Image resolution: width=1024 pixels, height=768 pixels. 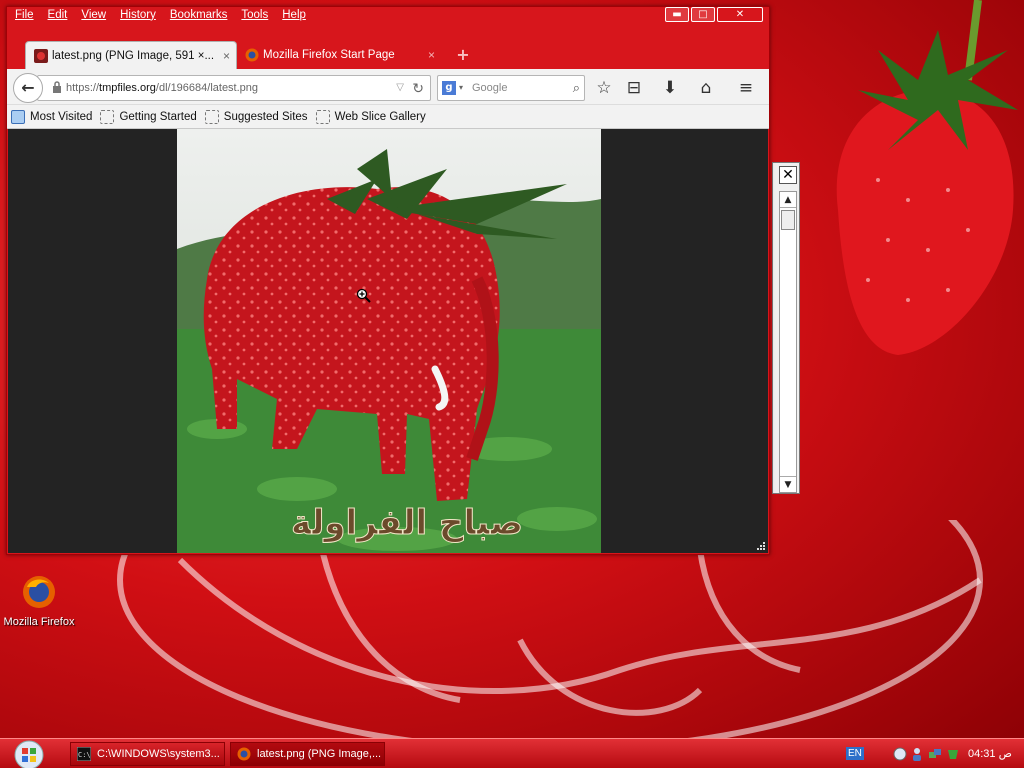 What do you see at coordinates (28, 88) in the screenshot?
I see `back-button: ←` at bounding box center [28, 88].